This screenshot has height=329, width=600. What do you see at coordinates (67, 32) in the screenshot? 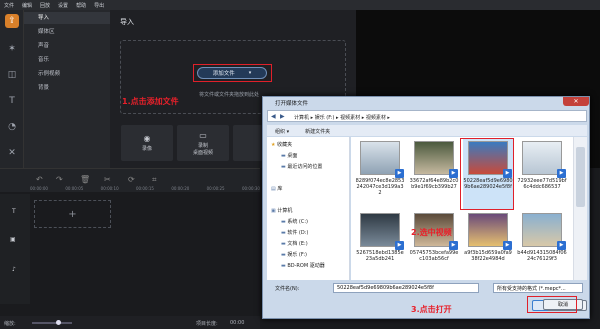
I see `nav-item: 媒体区` at bounding box center [67, 32].